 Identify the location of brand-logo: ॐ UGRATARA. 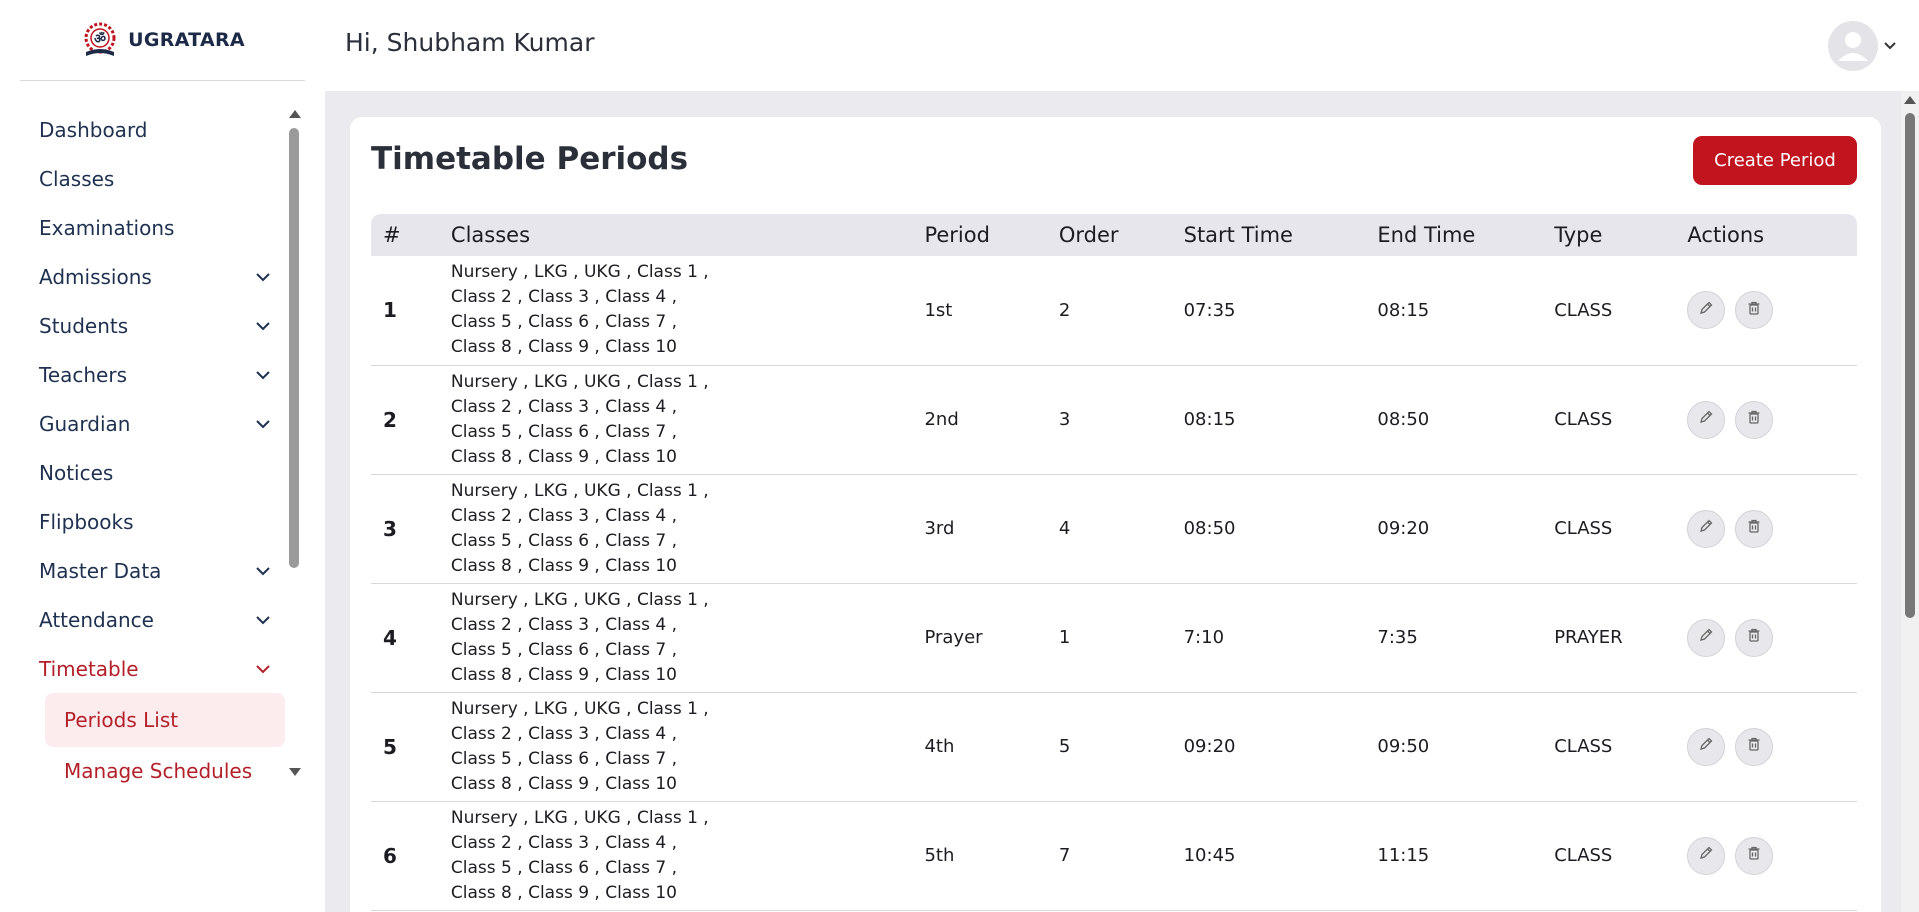
(162, 40).